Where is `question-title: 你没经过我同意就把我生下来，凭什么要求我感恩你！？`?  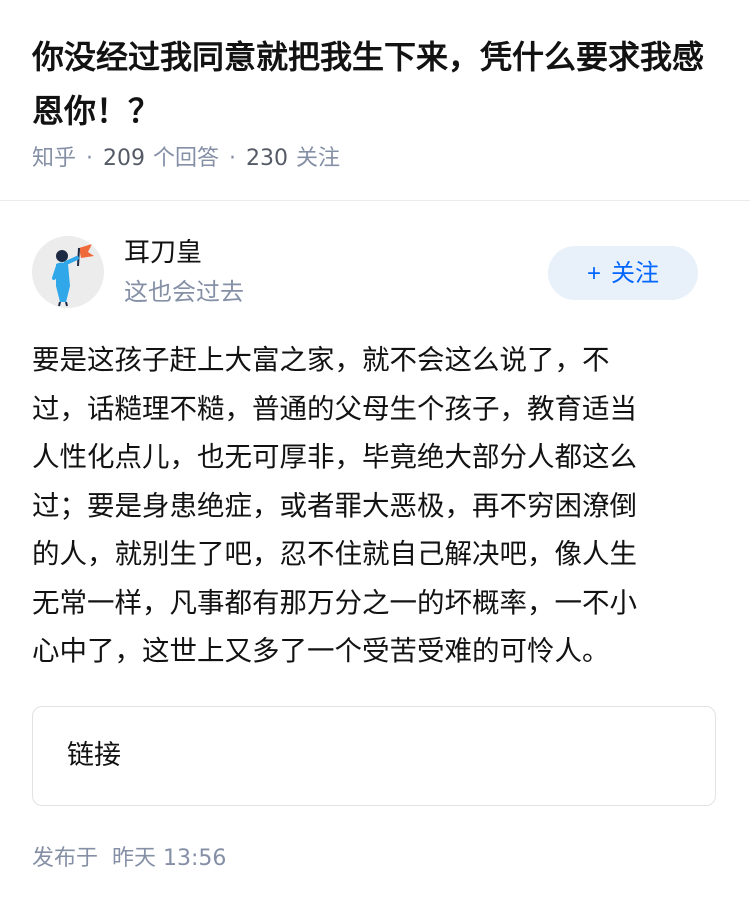 question-title: 你没经过我同意就把我生下来，凭什么要求我感恩你！？ is located at coordinates (377, 84).